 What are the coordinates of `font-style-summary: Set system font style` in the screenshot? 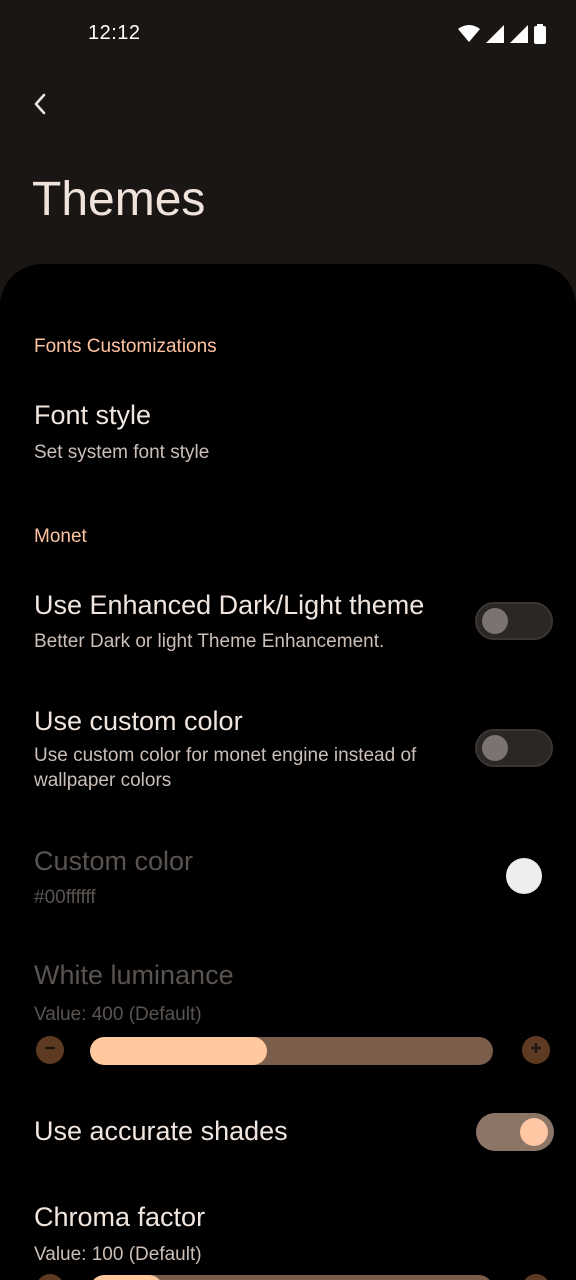 It's located at (122, 452).